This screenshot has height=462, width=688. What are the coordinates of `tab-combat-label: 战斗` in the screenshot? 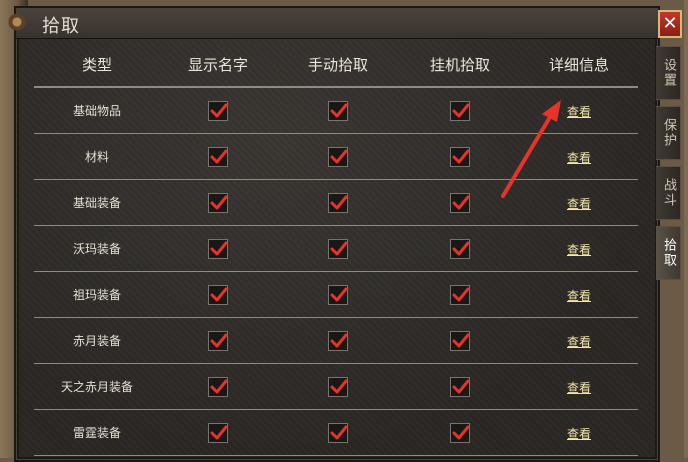 It's located at (668, 193).